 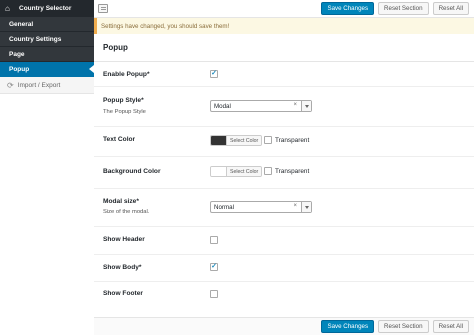 I want to click on refresh-icon: ⟳, so click(x=10, y=85).